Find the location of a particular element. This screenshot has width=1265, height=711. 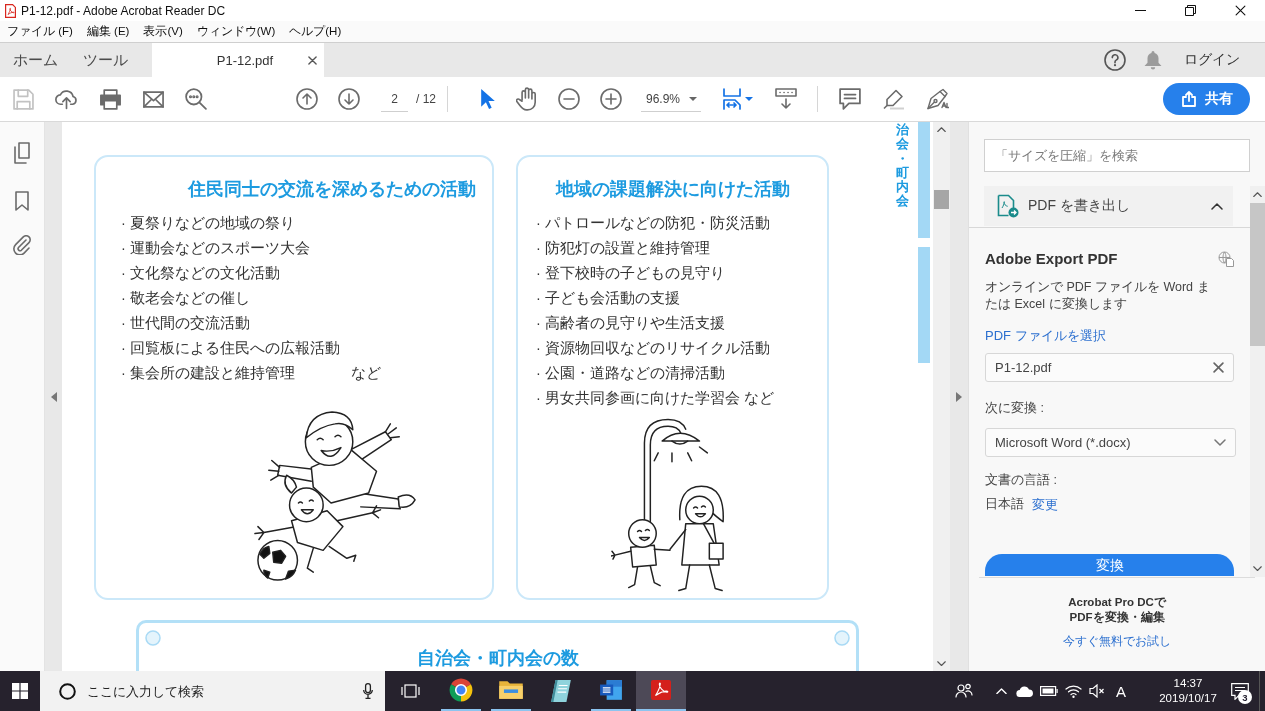

menu-item: ファイル (F) is located at coordinates (40, 31).